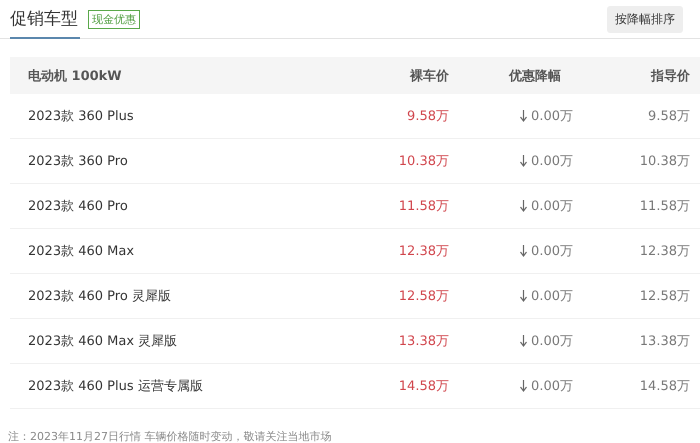 Image resolution: width=700 pixels, height=443 pixels. I want to click on table-cell-text: 2023款 460 Pro 灵犀版, so click(99, 296).